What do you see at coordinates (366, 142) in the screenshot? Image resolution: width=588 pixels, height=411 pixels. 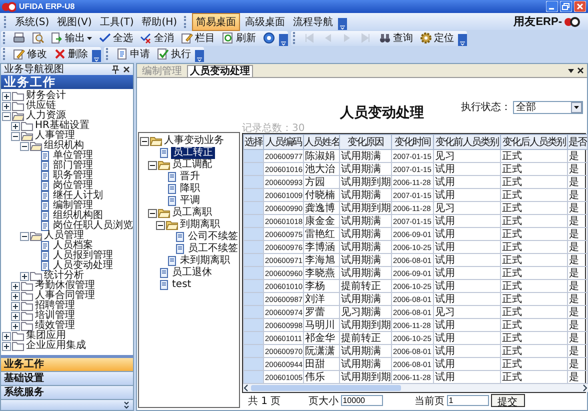 I see `column-header: 变化原因` at bounding box center [366, 142].